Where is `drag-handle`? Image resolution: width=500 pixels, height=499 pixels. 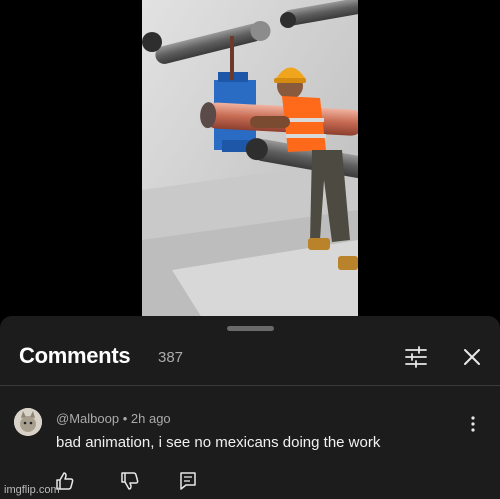
drag-handle is located at coordinates (250, 328).